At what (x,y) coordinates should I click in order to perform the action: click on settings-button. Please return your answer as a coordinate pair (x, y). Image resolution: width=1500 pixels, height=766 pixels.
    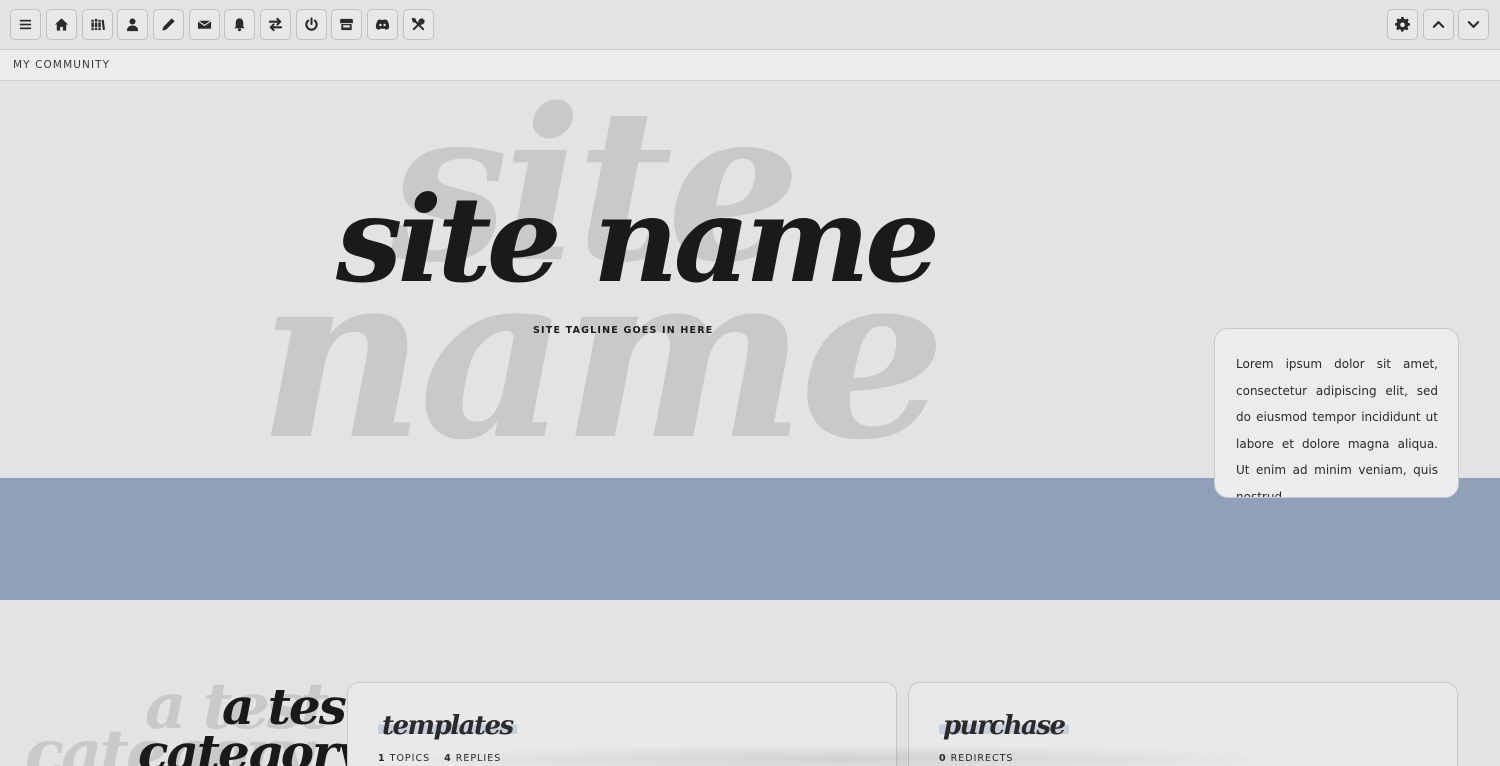
    Looking at the image, I should click on (1402, 24).